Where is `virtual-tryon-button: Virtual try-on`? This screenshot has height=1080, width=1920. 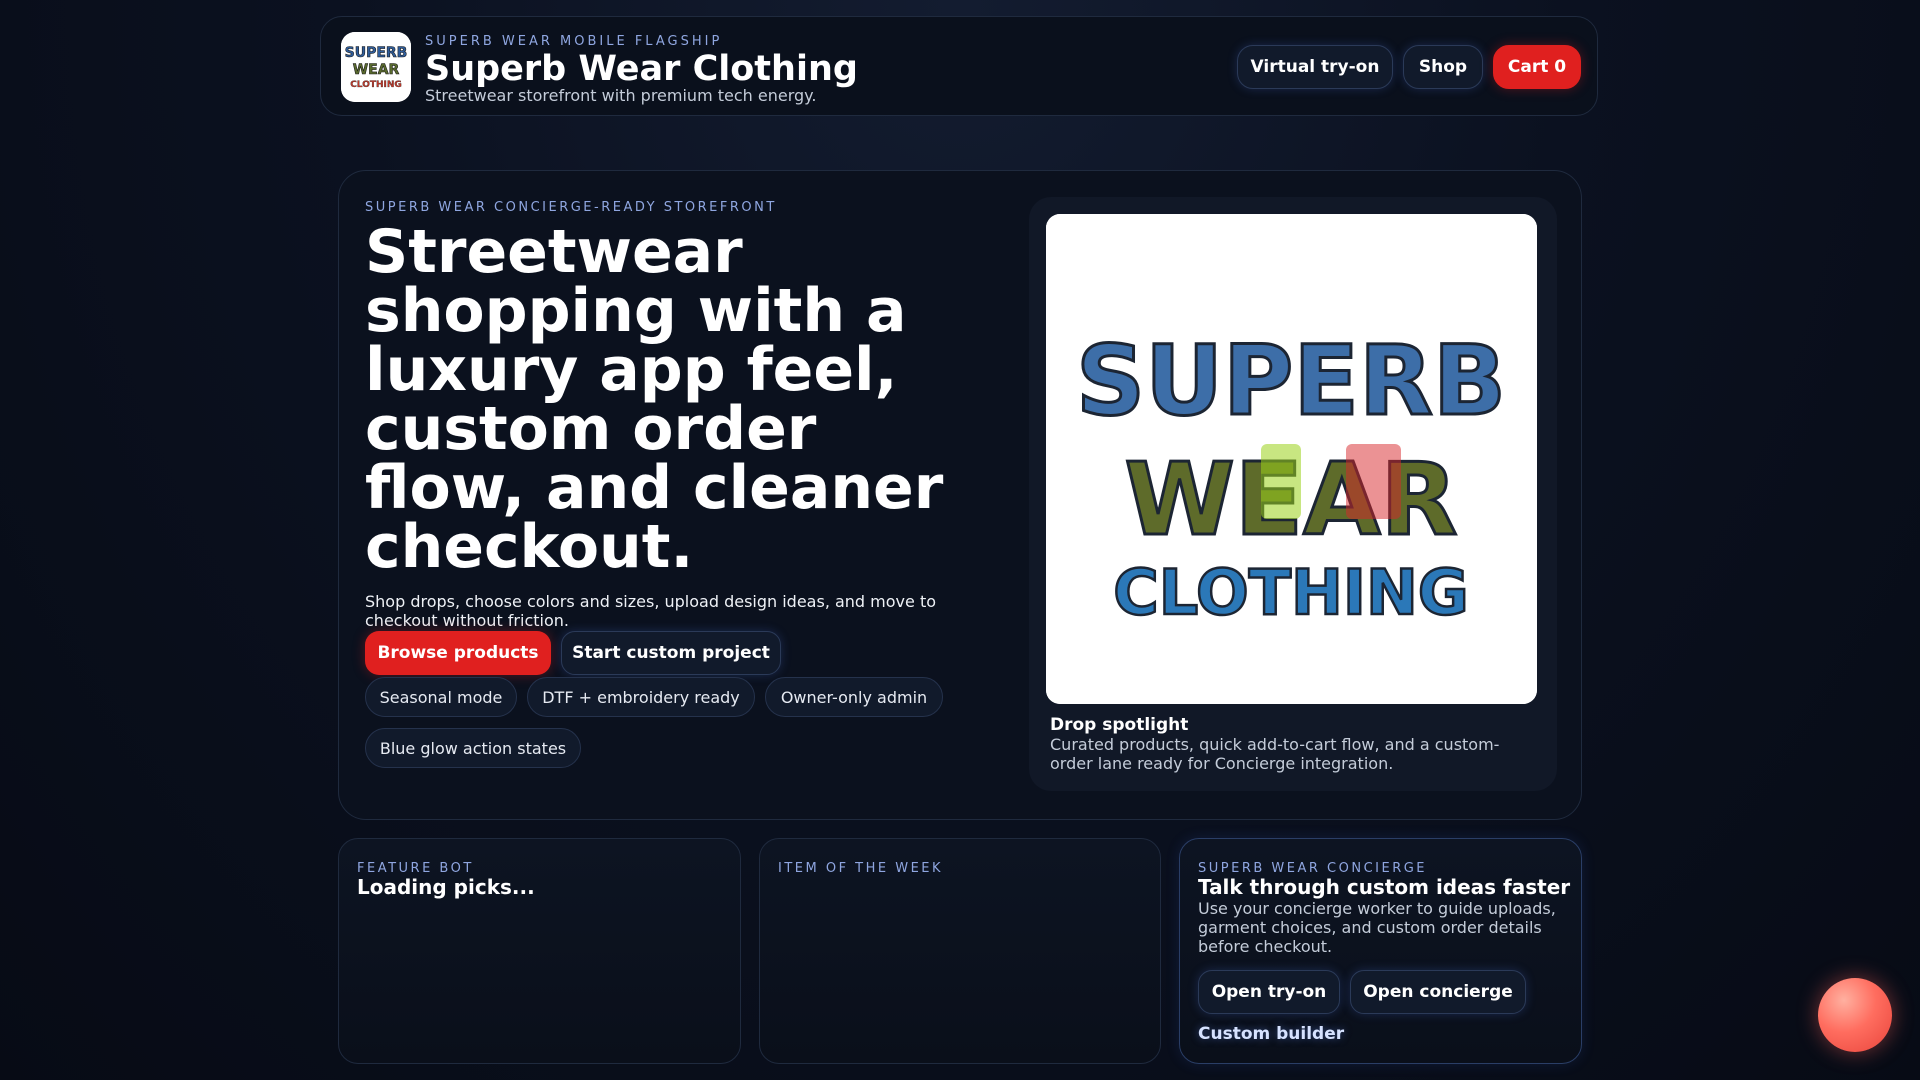
virtual-tryon-button: Virtual try-on is located at coordinates (1315, 67).